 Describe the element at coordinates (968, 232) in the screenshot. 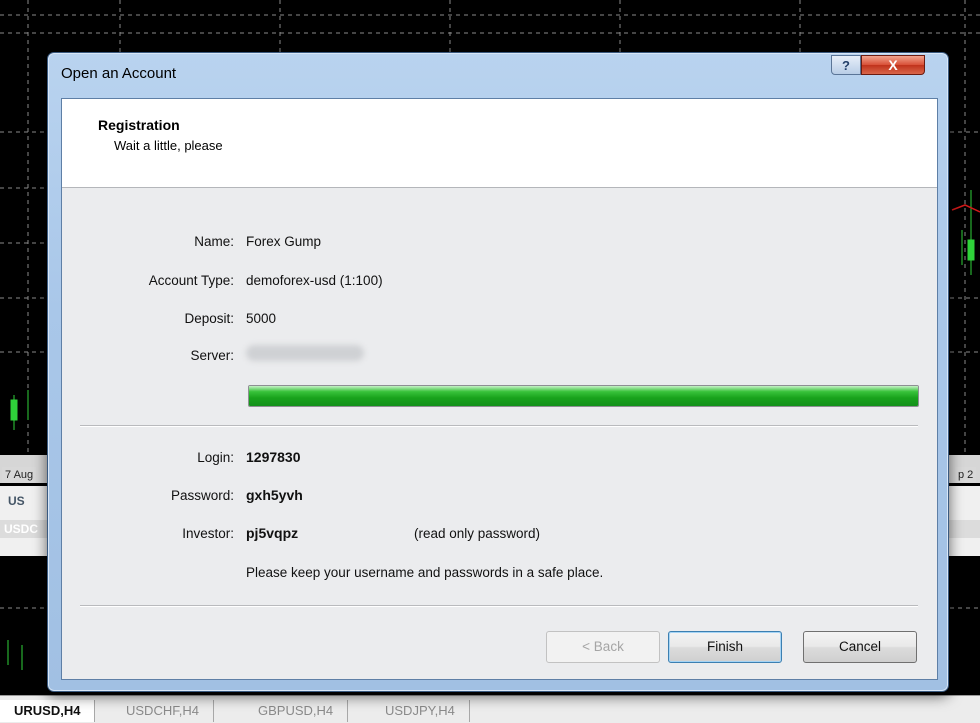

I see `candles-right` at that location.